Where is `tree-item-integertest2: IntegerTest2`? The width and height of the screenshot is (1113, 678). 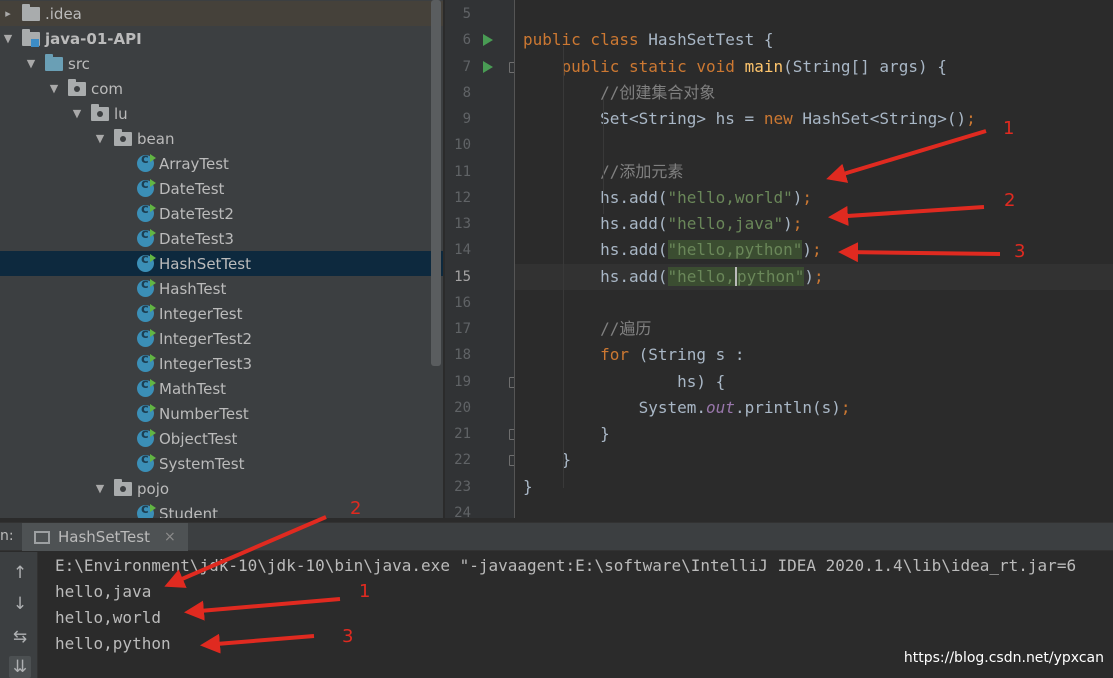 tree-item-integertest2: IntegerTest2 is located at coordinates (221, 338).